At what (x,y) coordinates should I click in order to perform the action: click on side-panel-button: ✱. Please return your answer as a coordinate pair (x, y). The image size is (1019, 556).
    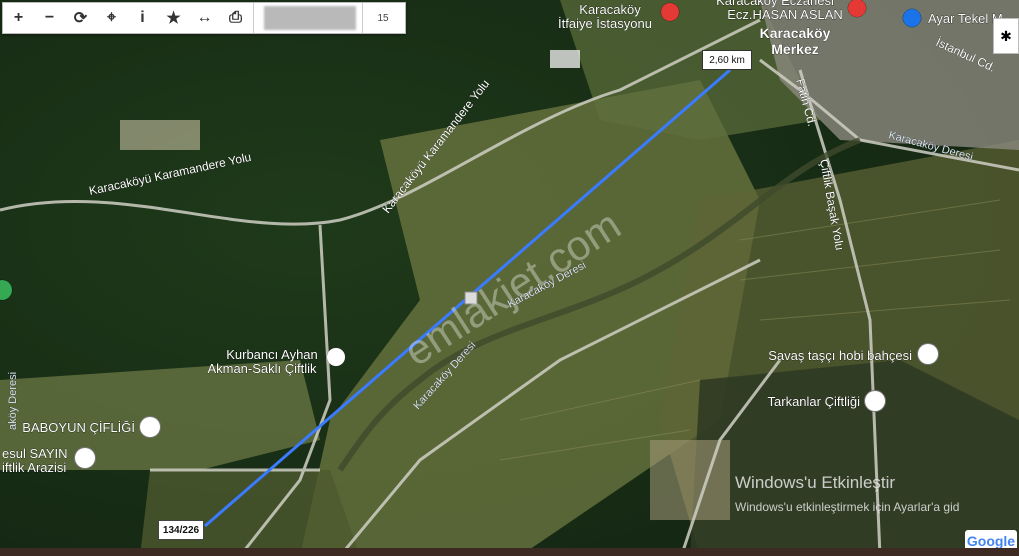
    Looking at the image, I should click on (1006, 36).